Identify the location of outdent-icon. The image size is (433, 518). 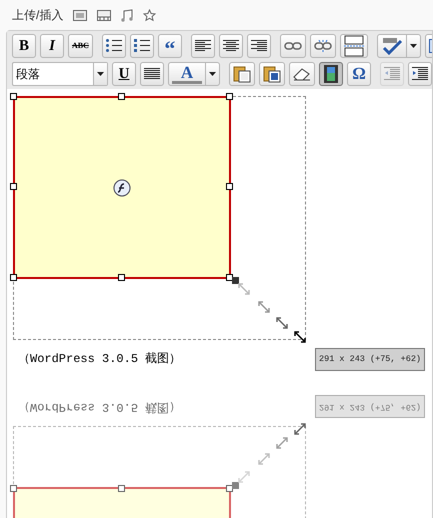
(392, 74).